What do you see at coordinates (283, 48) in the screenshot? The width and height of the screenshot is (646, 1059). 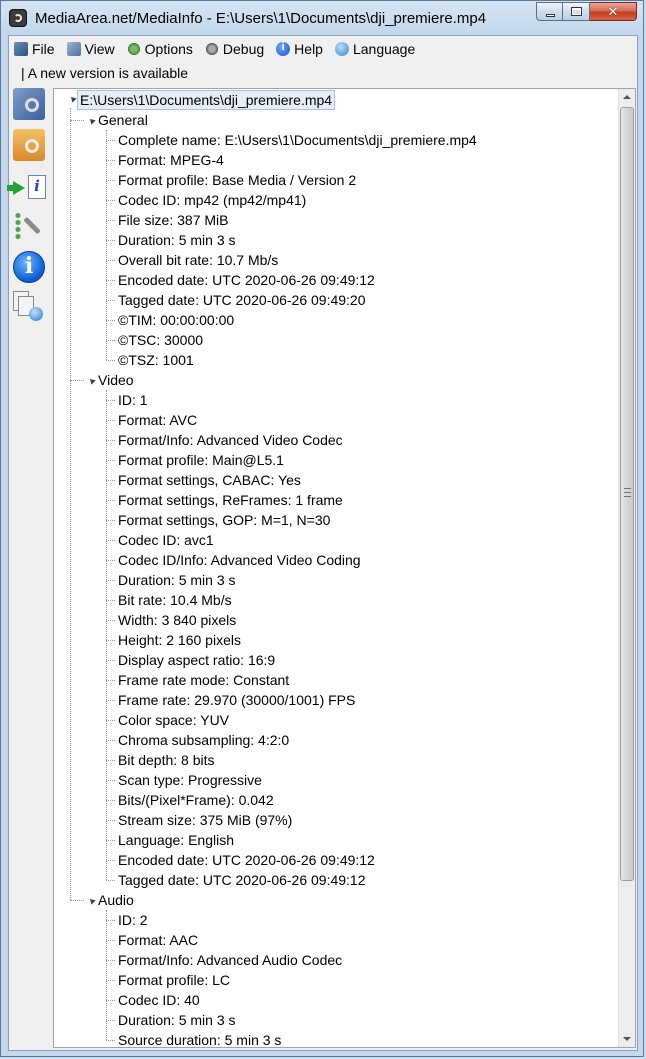 I see `help-icon` at bounding box center [283, 48].